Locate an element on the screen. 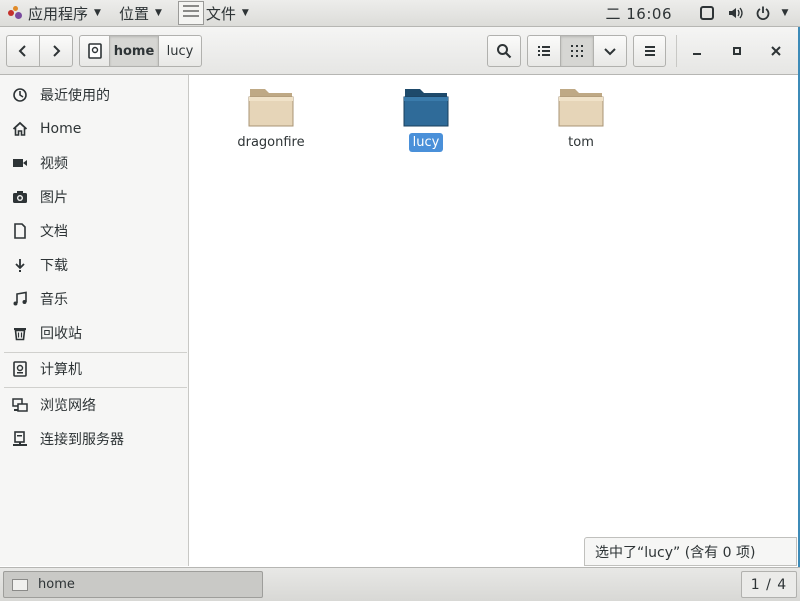 The width and height of the screenshot is (800, 601). sidebar-item-label: 连接到服务器 is located at coordinates (82, 440).